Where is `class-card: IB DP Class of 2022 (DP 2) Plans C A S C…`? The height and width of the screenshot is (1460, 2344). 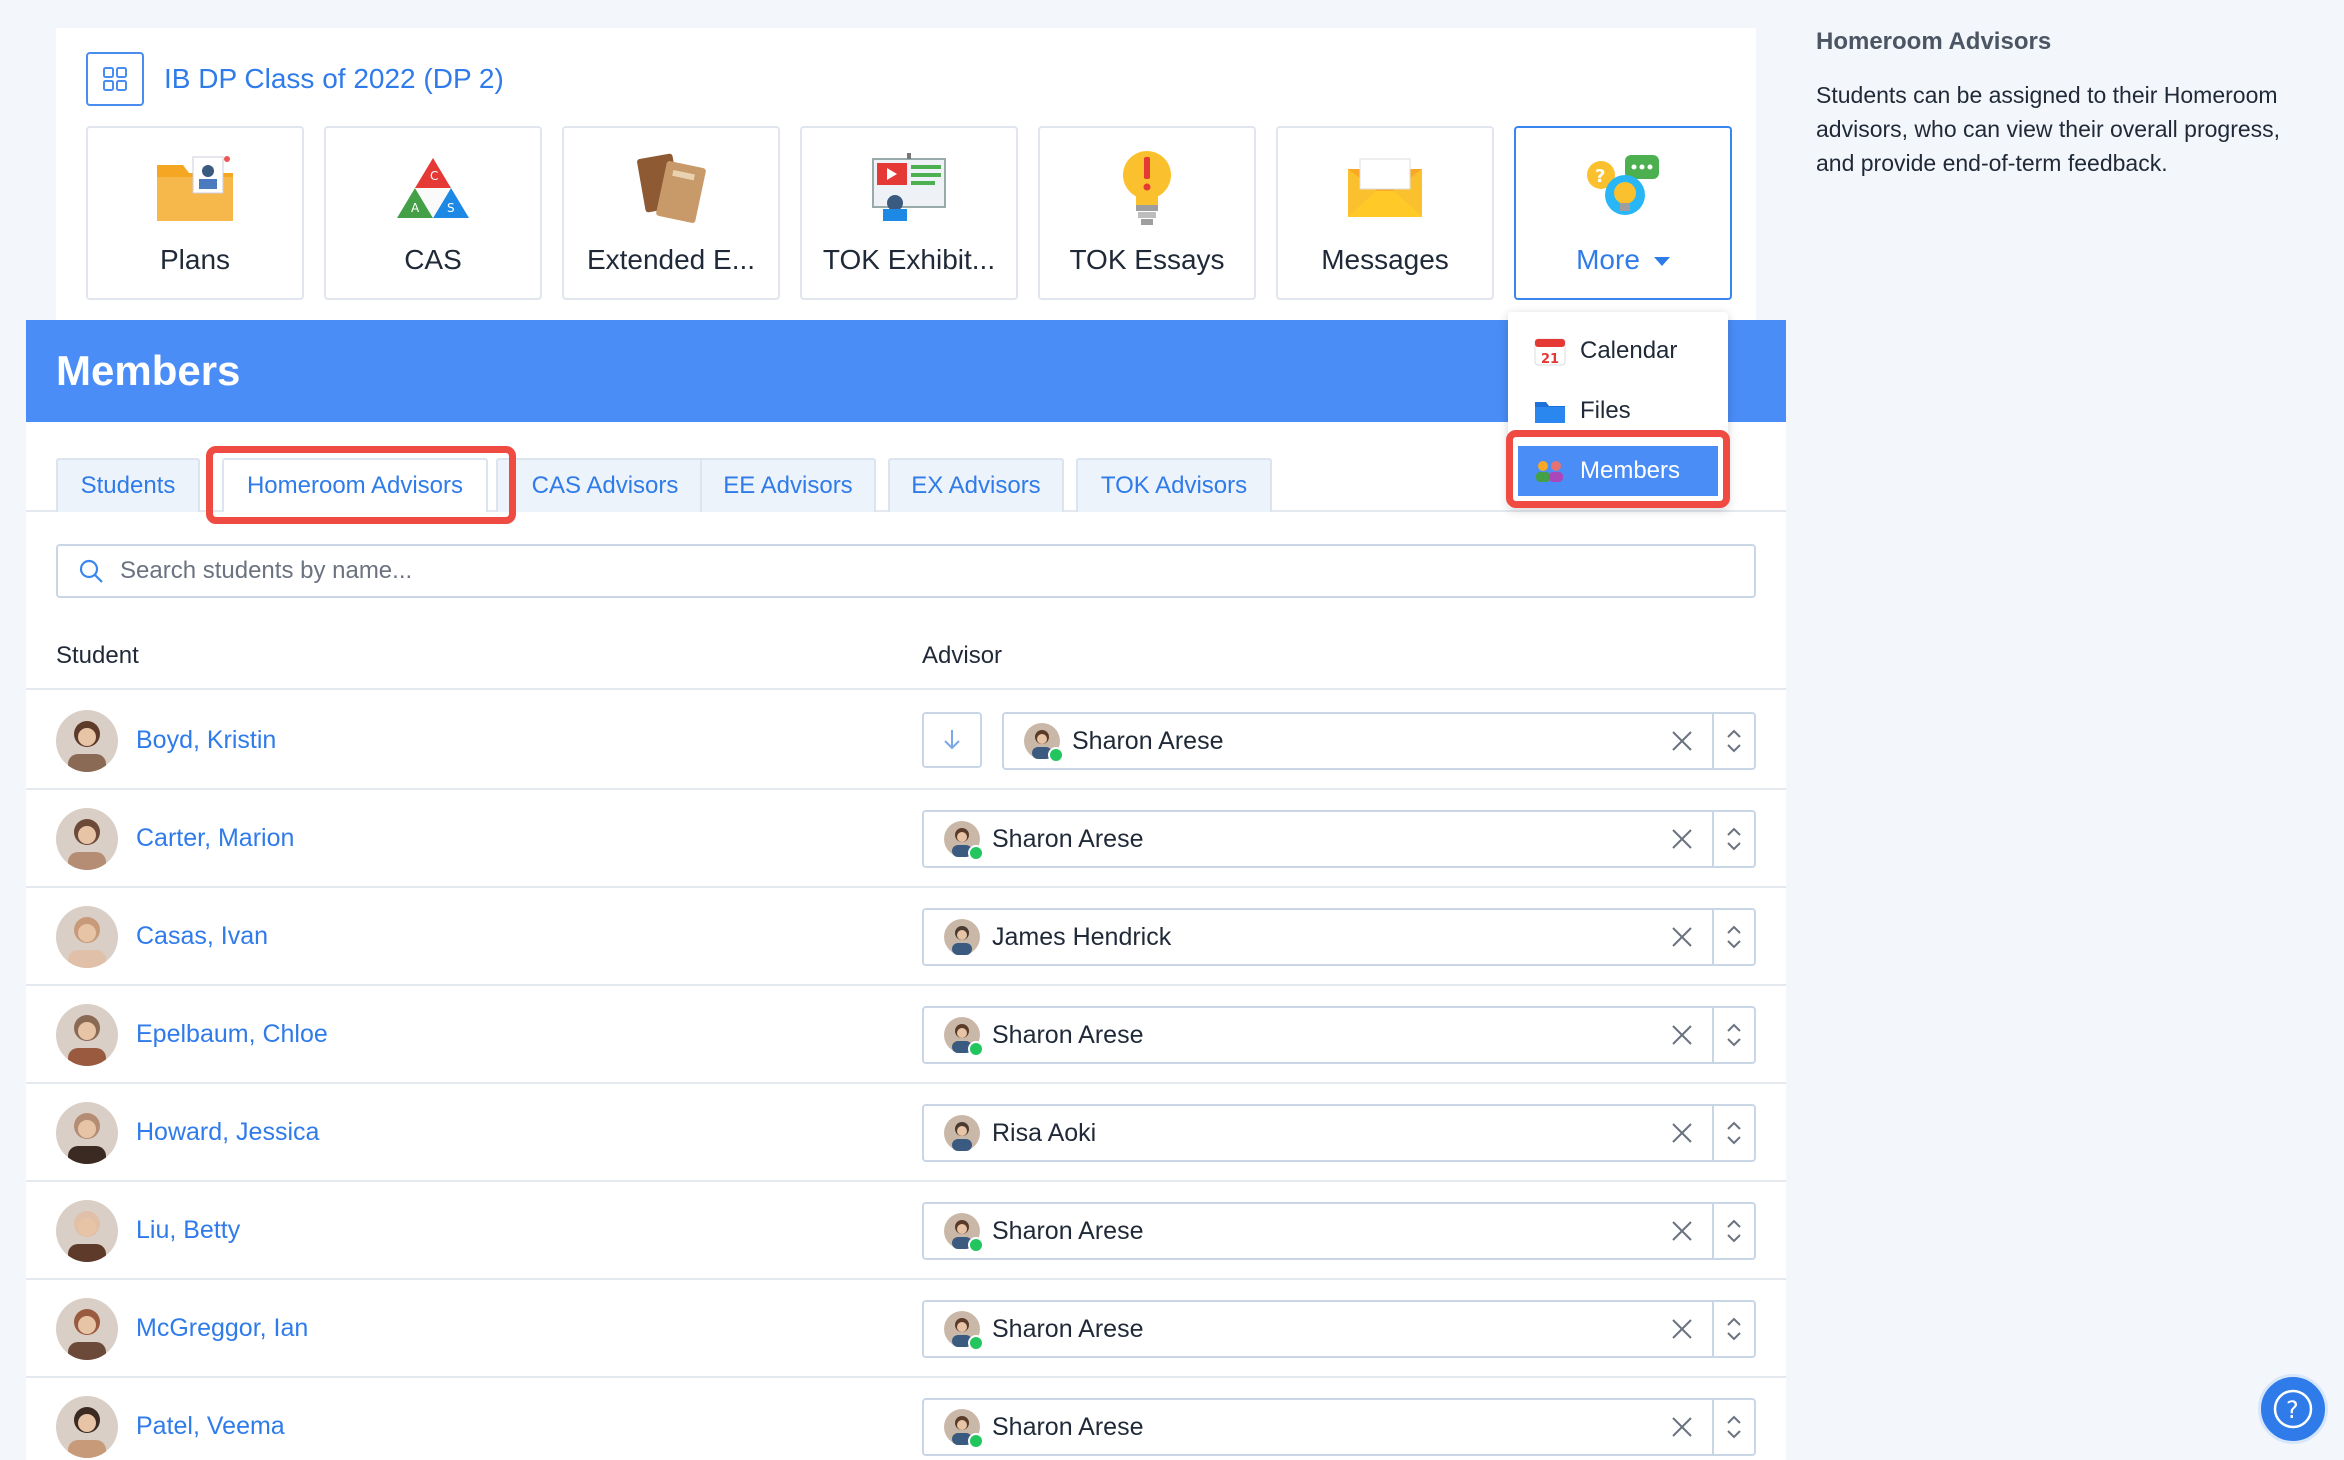 class-card: IB DP Class of 2022 (DP 2) Plans C A S C… is located at coordinates (906, 175).